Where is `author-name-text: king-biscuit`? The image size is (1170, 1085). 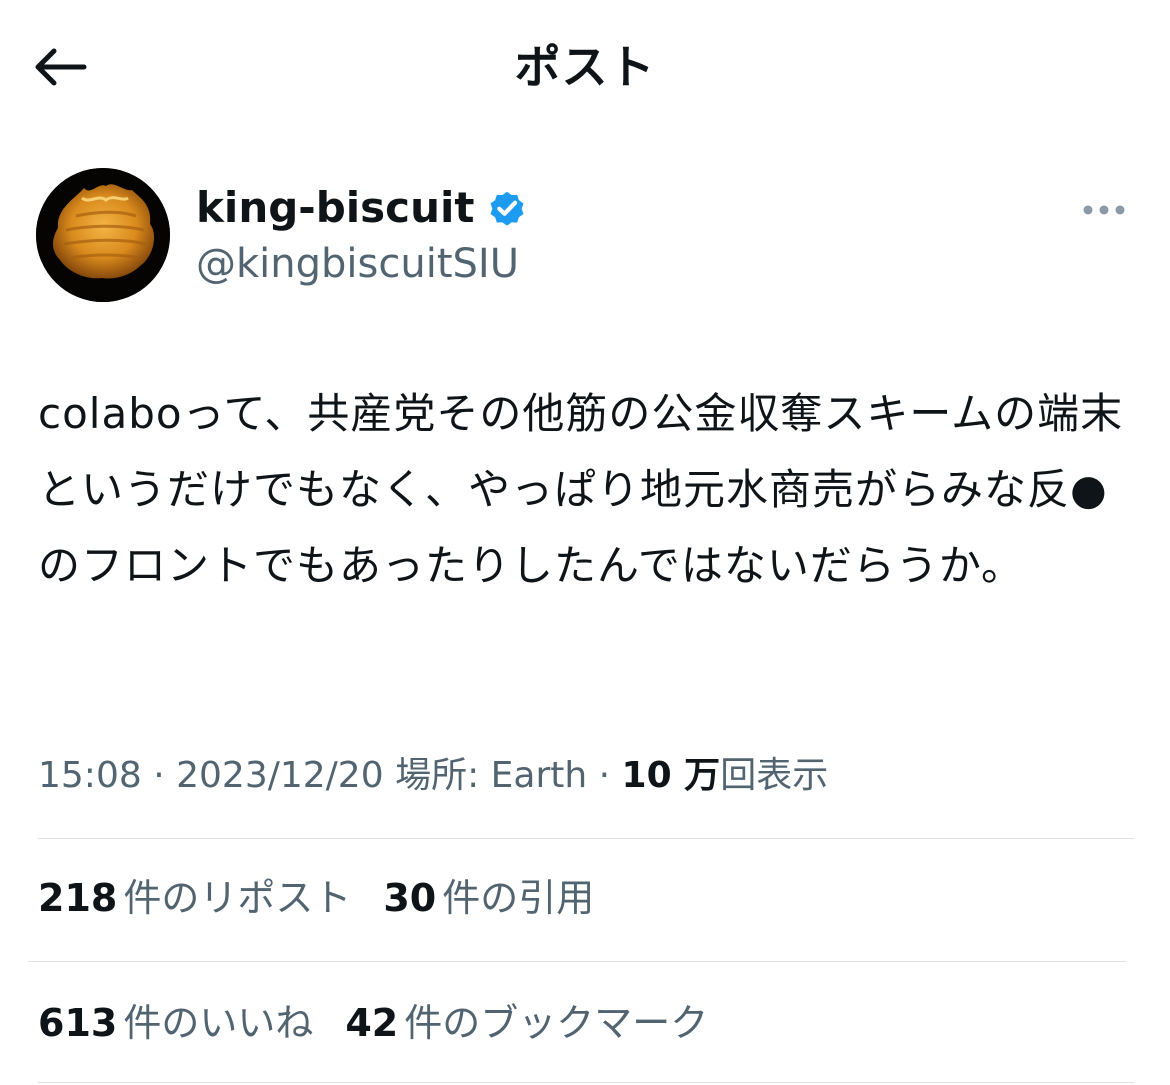 author-name-text: king-biscuit is located at coordinates (335, 207).